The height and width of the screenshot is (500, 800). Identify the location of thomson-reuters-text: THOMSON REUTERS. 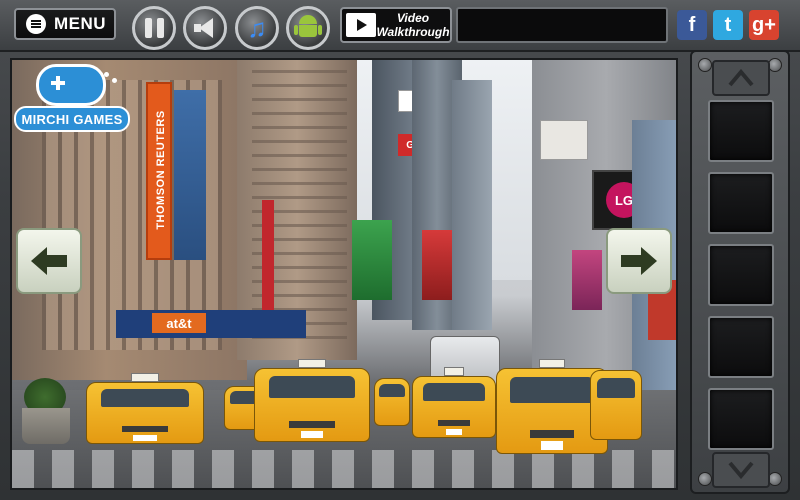
(161, 170).